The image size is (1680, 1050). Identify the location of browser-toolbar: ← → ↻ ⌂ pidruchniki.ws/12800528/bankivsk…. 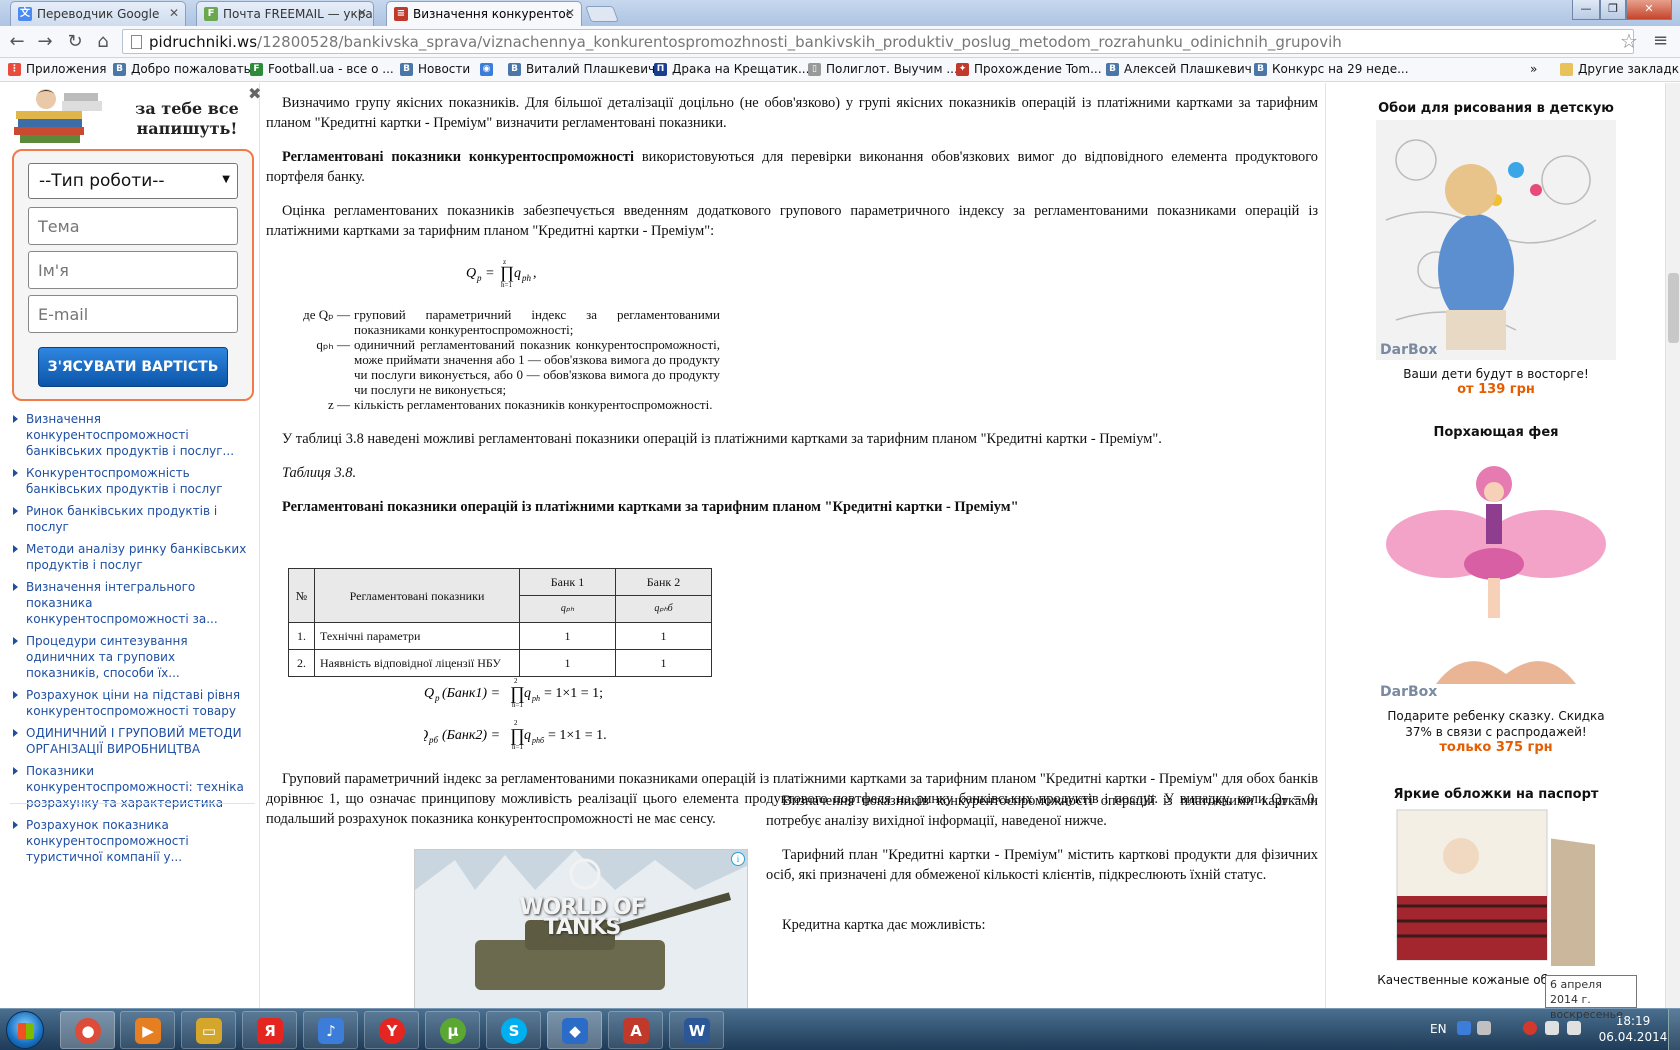
(840, 42).